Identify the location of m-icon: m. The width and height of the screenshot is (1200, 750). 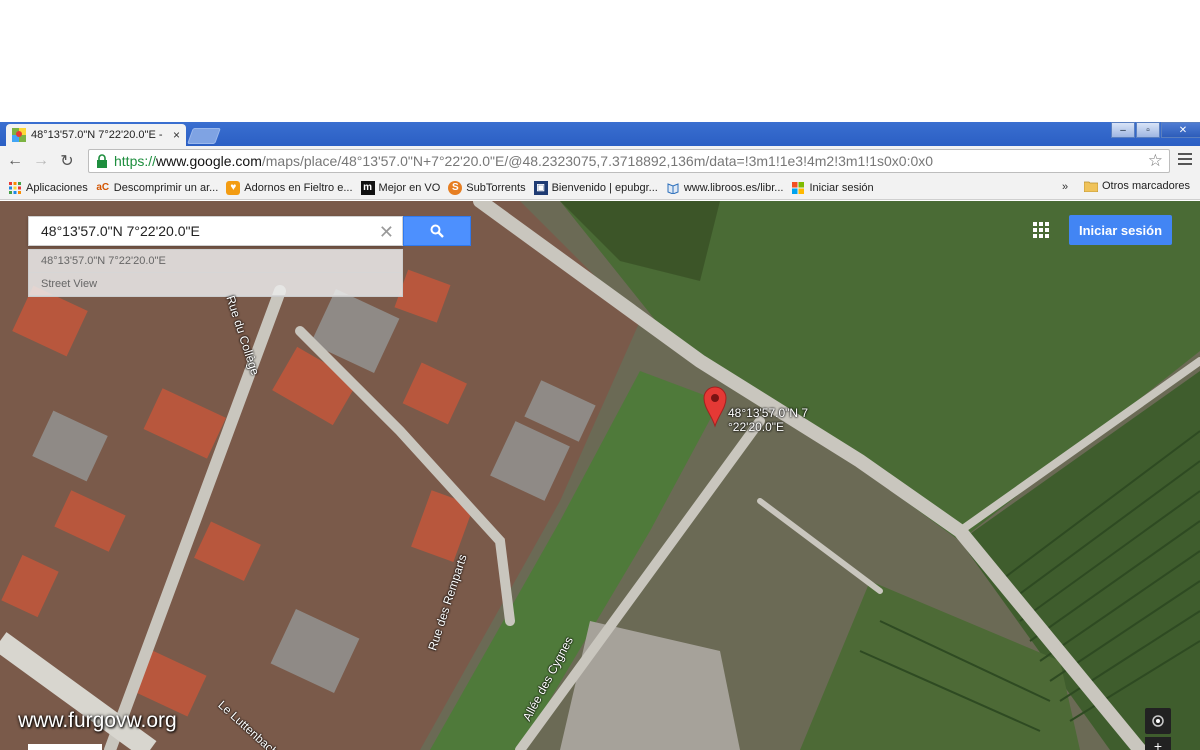
(367, 187).